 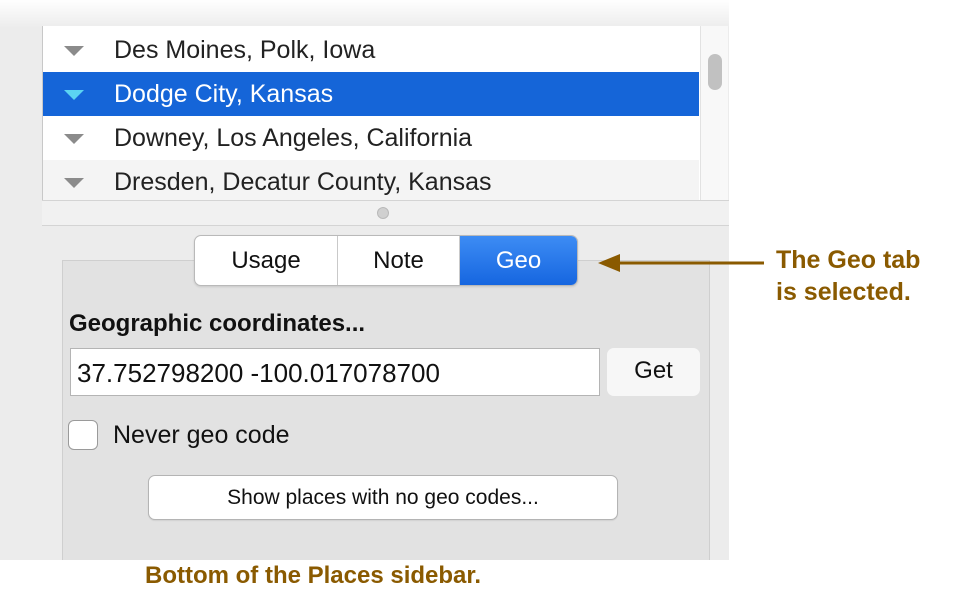 What do you see at coordinates (266, 260) in the screenshot?
I see `tab-usage: Usage` at bounding box center [266, 260].